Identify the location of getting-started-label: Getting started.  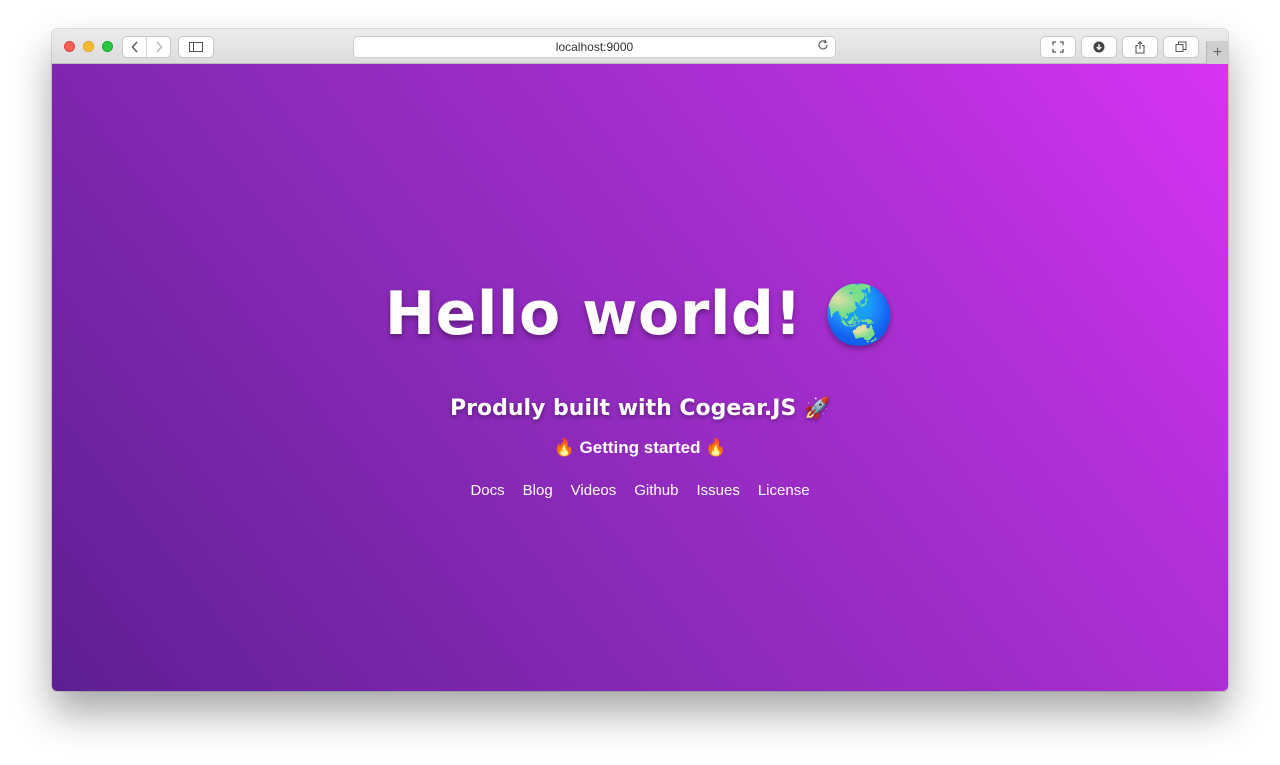
(640, 447).